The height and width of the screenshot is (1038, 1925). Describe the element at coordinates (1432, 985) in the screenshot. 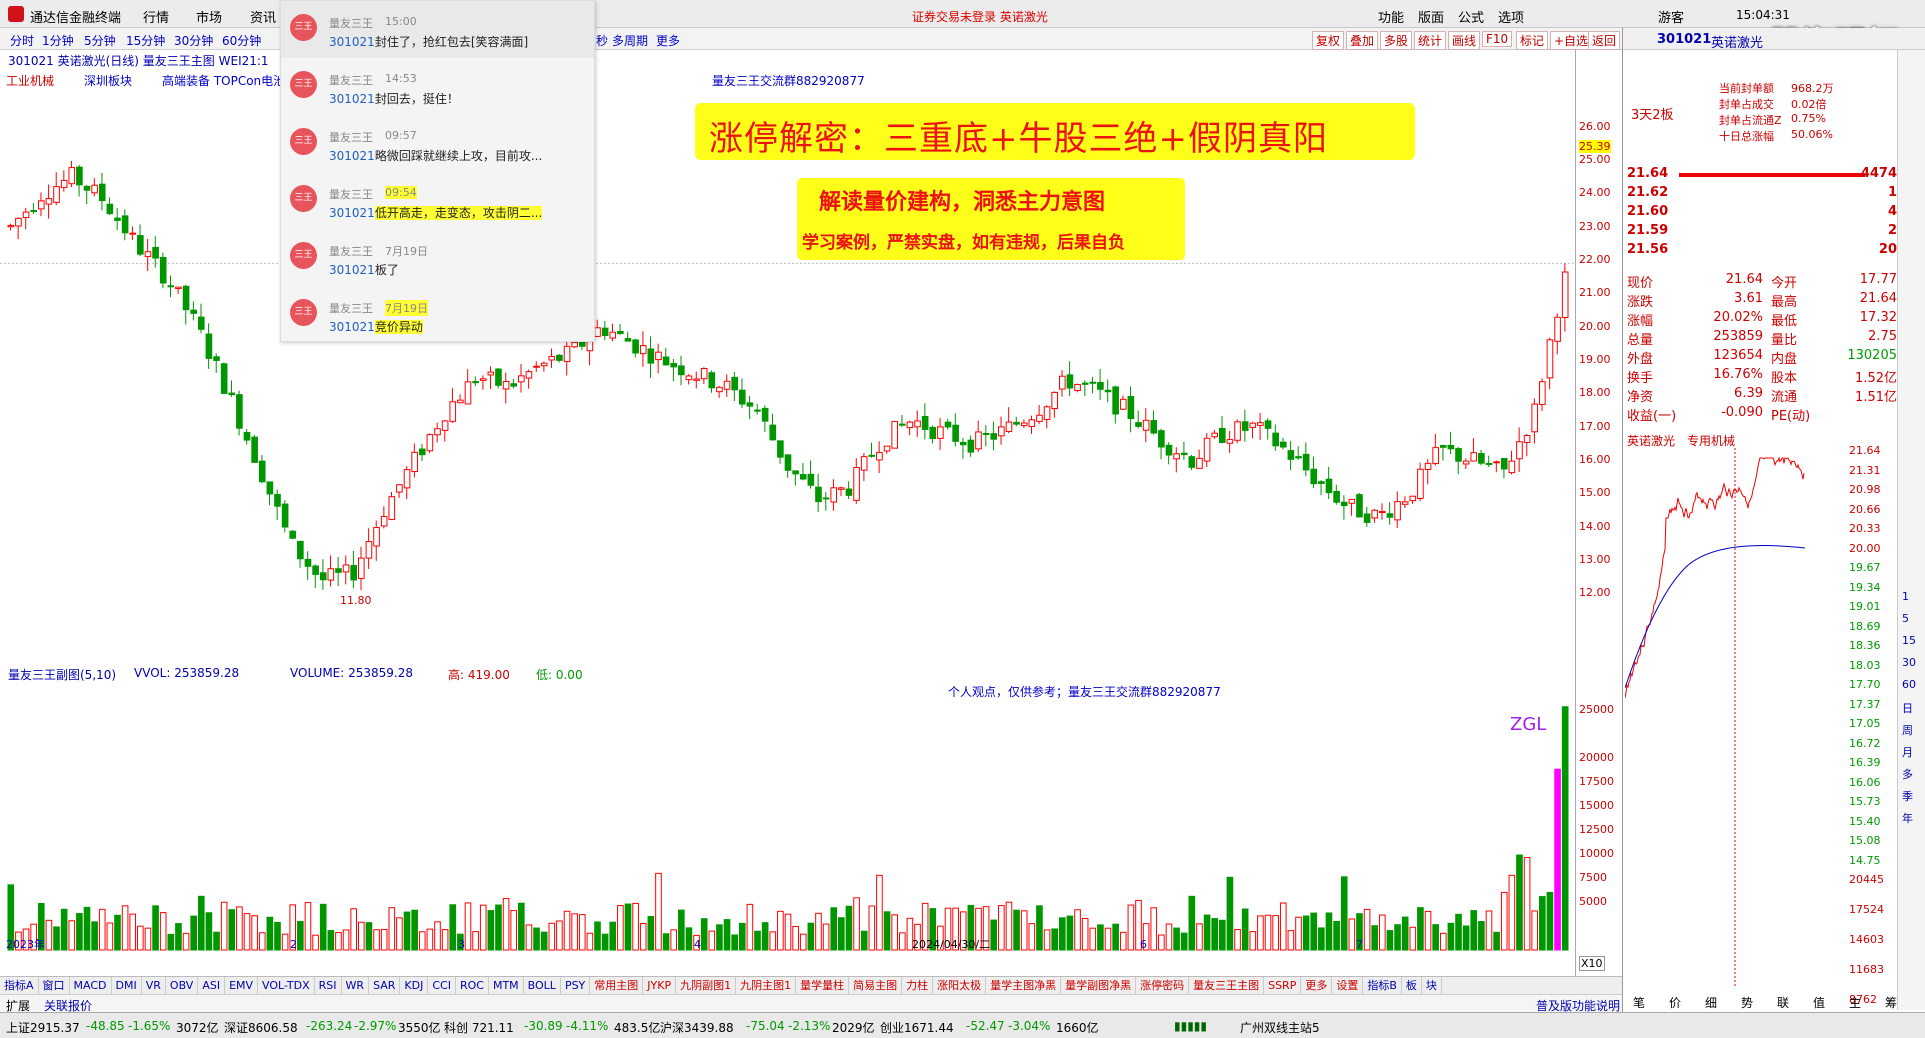

I see `indicator-tab: 块` at that location.